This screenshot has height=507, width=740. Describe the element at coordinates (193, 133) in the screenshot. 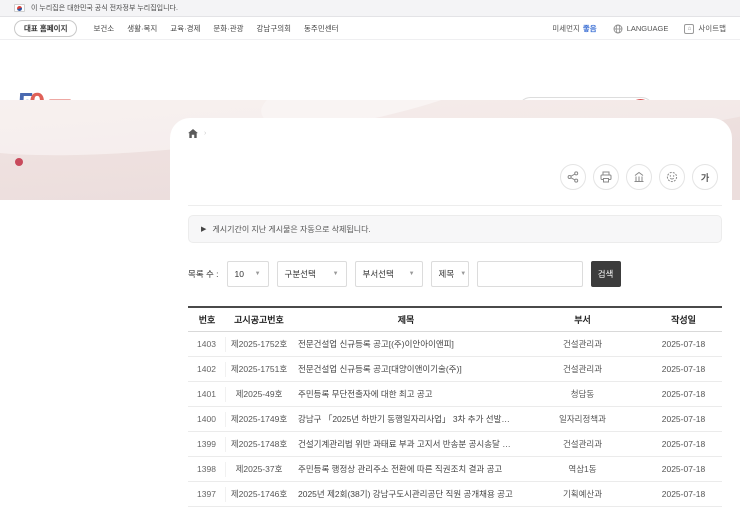

I see `home-icon` at that location.